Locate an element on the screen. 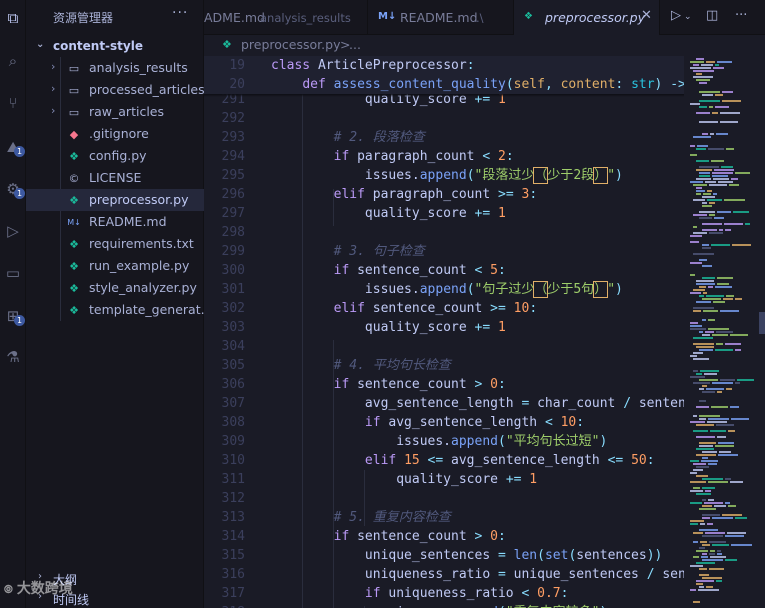 Image resolution: width=765 pixels, height=608 pixels. code-text: if uniqueness_ratio < 0.7: is located at coordinates (466, 593).